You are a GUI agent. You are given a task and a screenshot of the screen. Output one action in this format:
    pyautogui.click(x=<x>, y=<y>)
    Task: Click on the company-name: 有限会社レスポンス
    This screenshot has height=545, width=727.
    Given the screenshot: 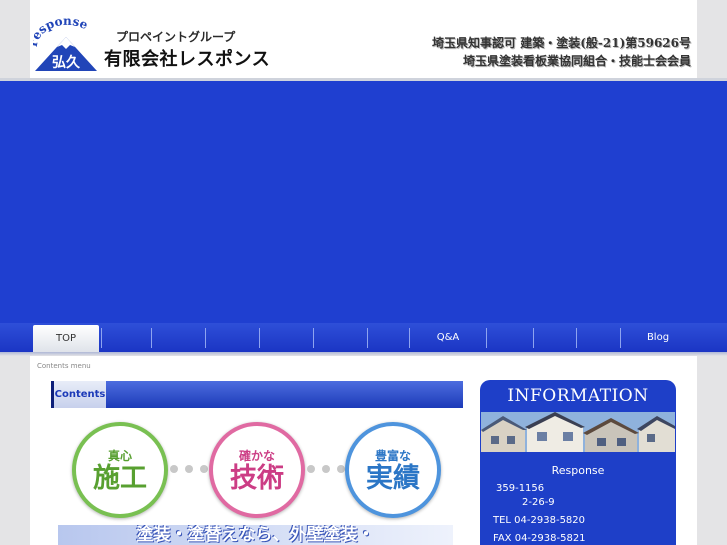 What is the action you would take?
    pyautogui.click(x=187, y=58)
    